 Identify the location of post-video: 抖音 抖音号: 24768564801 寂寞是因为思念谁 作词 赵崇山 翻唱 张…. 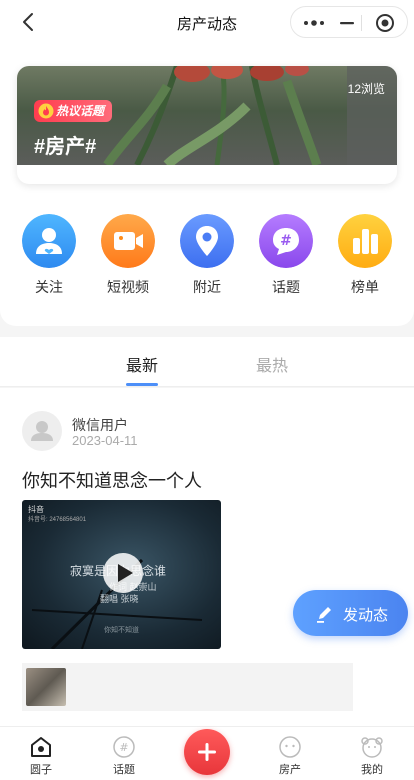
(121, 574).